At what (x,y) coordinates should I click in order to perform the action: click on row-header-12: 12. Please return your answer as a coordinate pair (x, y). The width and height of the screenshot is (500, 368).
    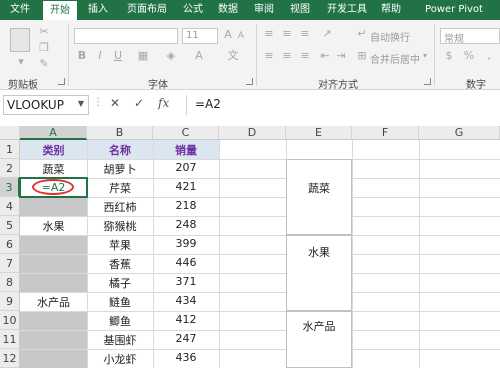
    Looking at the image, I should click on (10, 358).